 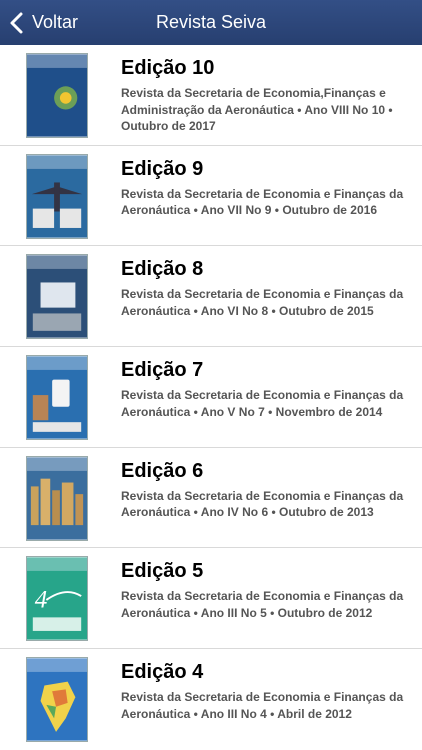 I want to click on issue-title: Edição 9, so click(x=162, y=168).